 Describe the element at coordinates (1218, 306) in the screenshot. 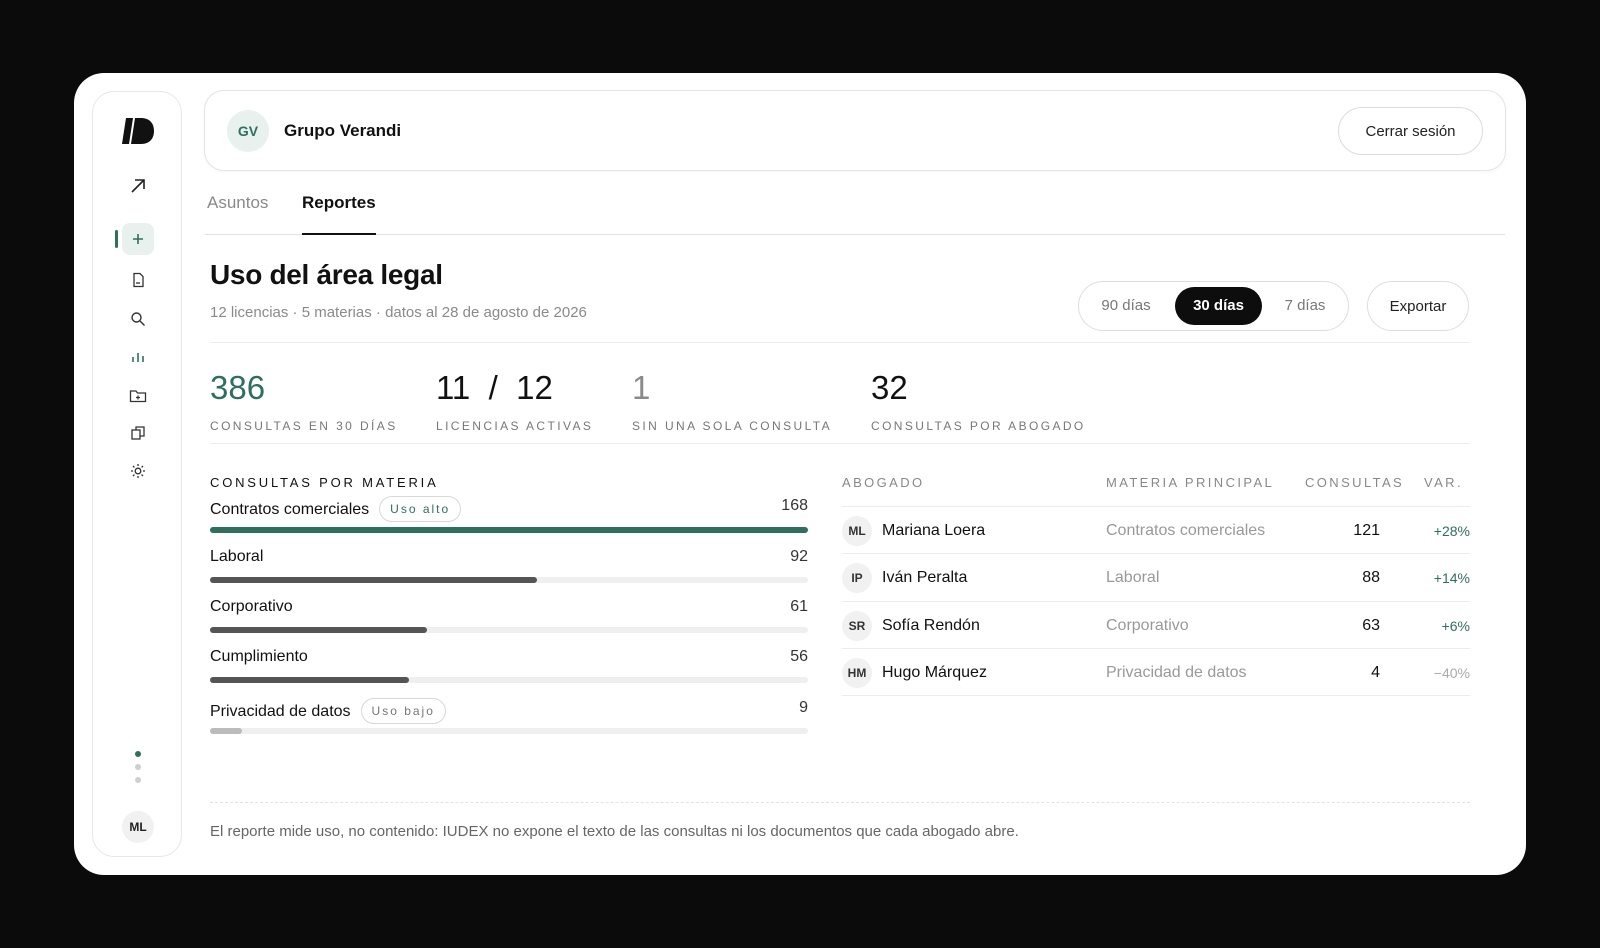

I see `range-30-days: 30 días` at that location.